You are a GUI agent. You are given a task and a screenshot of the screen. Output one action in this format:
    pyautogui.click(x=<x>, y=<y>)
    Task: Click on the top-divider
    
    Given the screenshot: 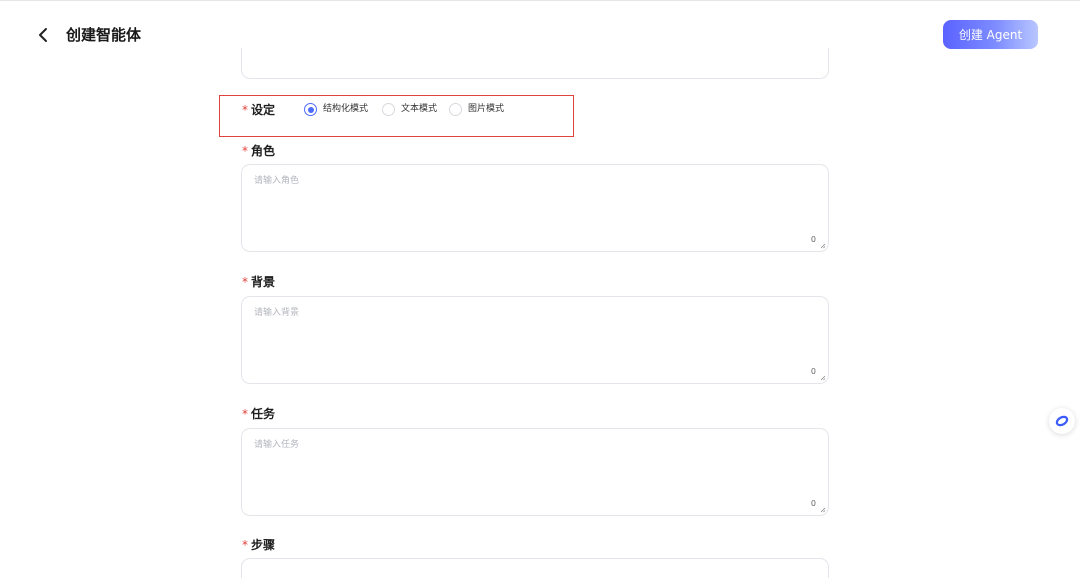 What is the action you would take?
    pyautogui.click(x=540, y=0)
    